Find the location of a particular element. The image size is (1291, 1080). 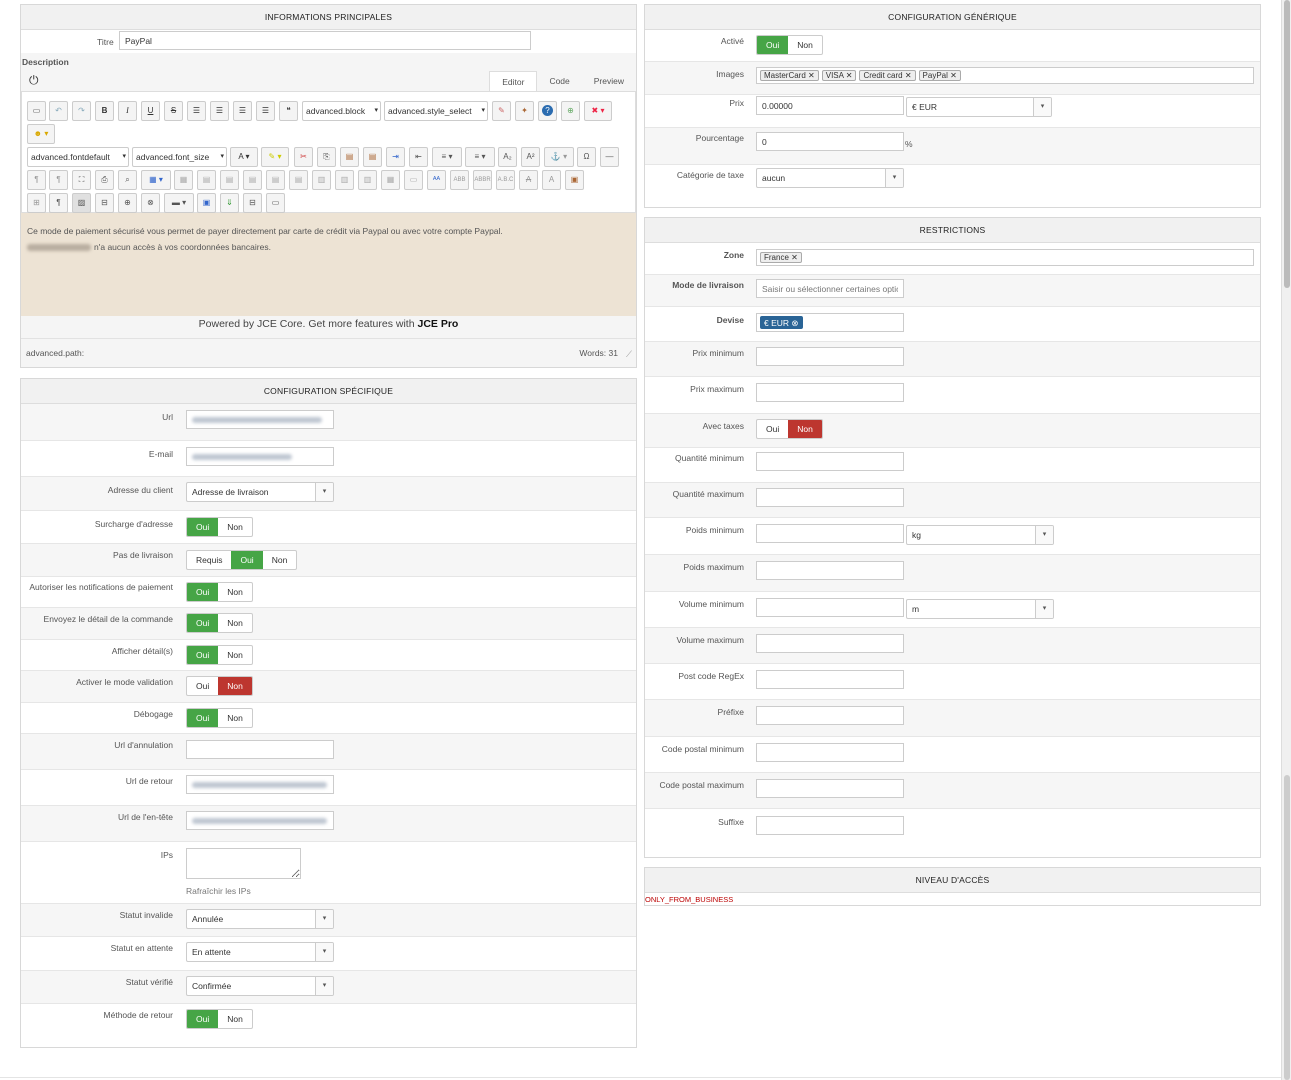

price-input is located at coordinates (830, 105).